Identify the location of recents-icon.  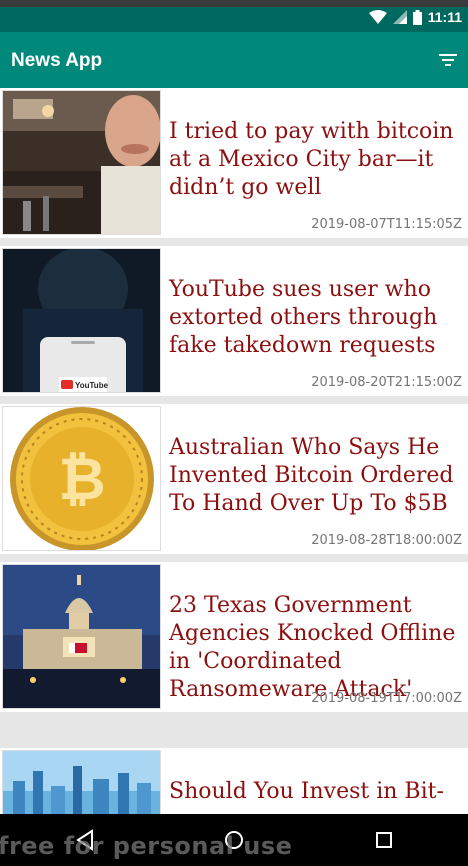
(384, 840).